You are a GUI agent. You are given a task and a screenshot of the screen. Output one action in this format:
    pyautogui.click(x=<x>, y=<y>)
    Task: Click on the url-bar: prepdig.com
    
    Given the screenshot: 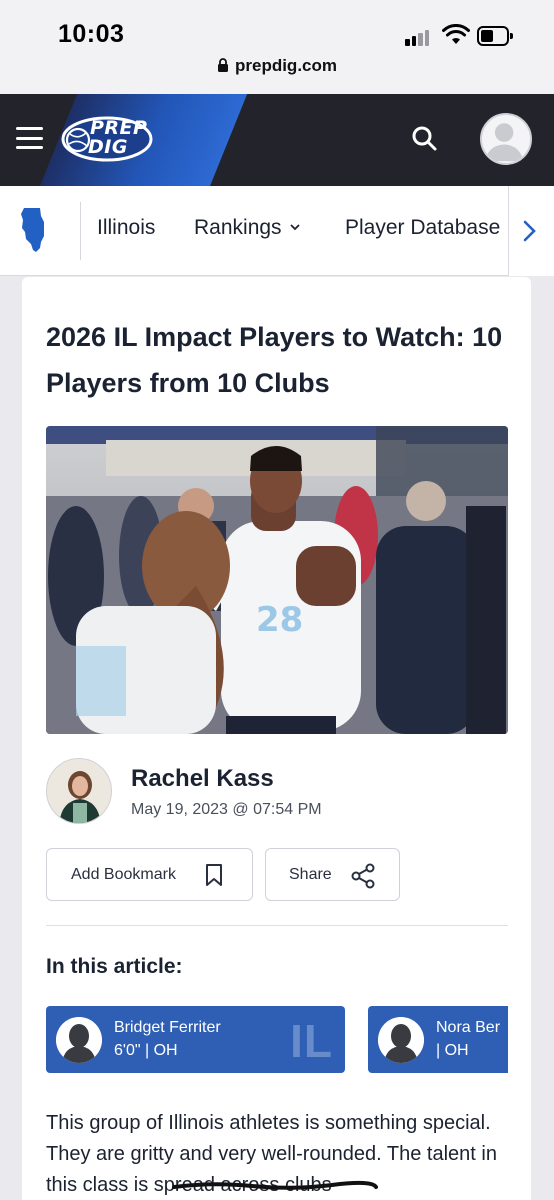 What is the action you would take?
    pyautogui.click(x=277, y=75)
    